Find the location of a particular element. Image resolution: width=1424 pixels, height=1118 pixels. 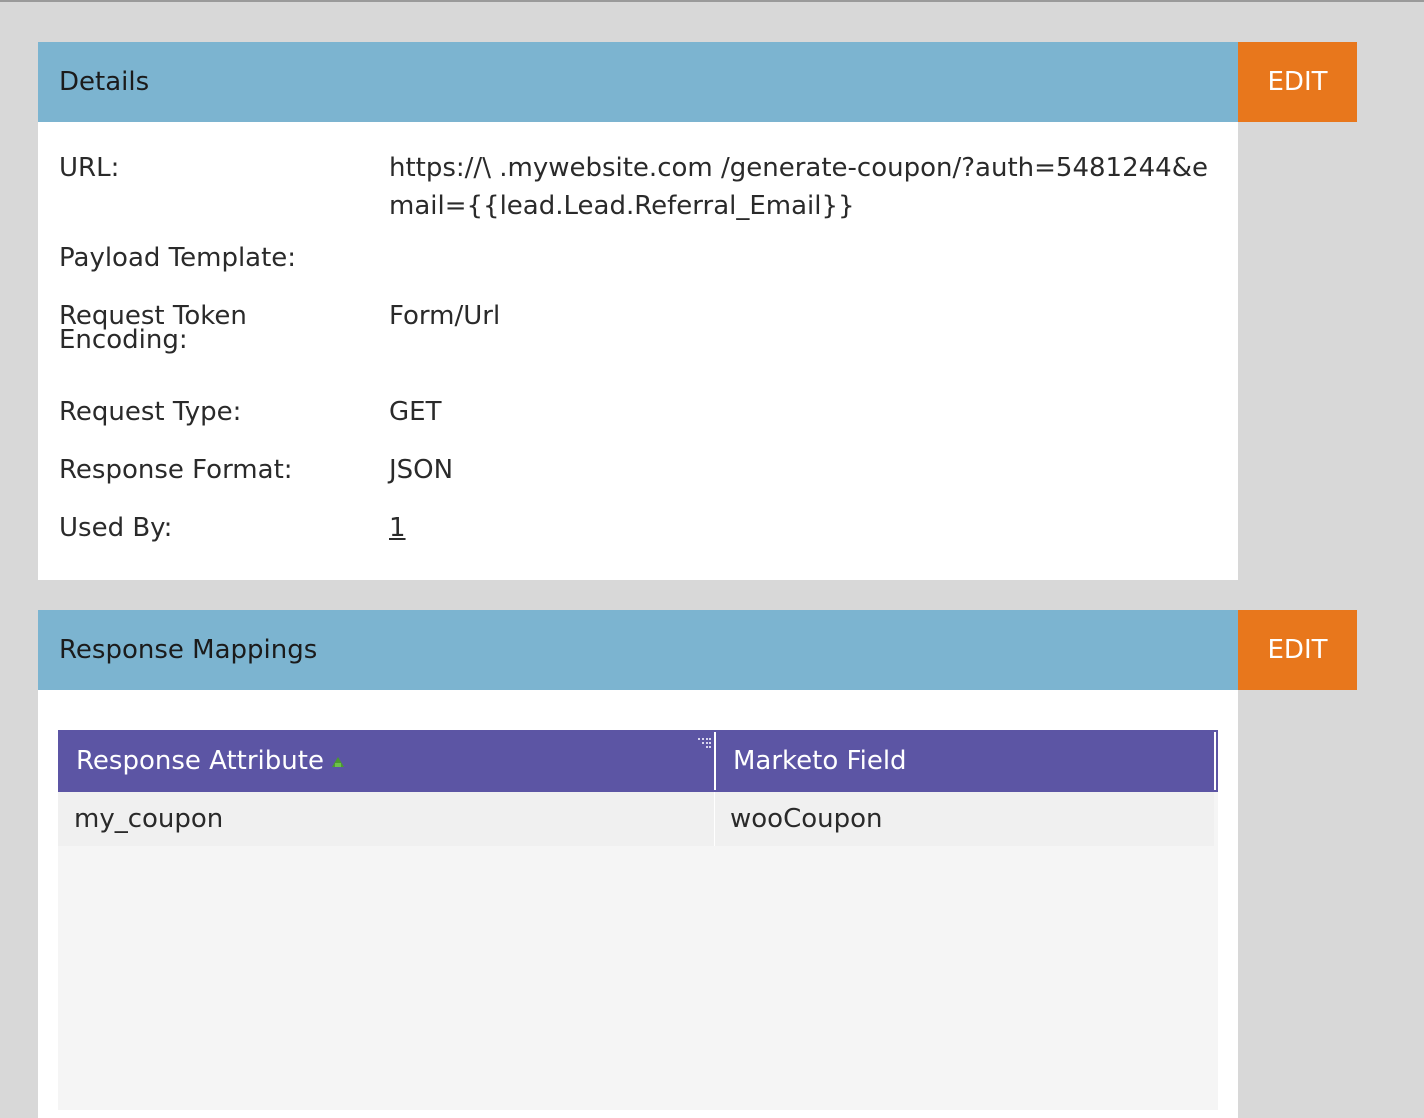

payload-template-label: Payload Template: is located at coordinates (178, 258).